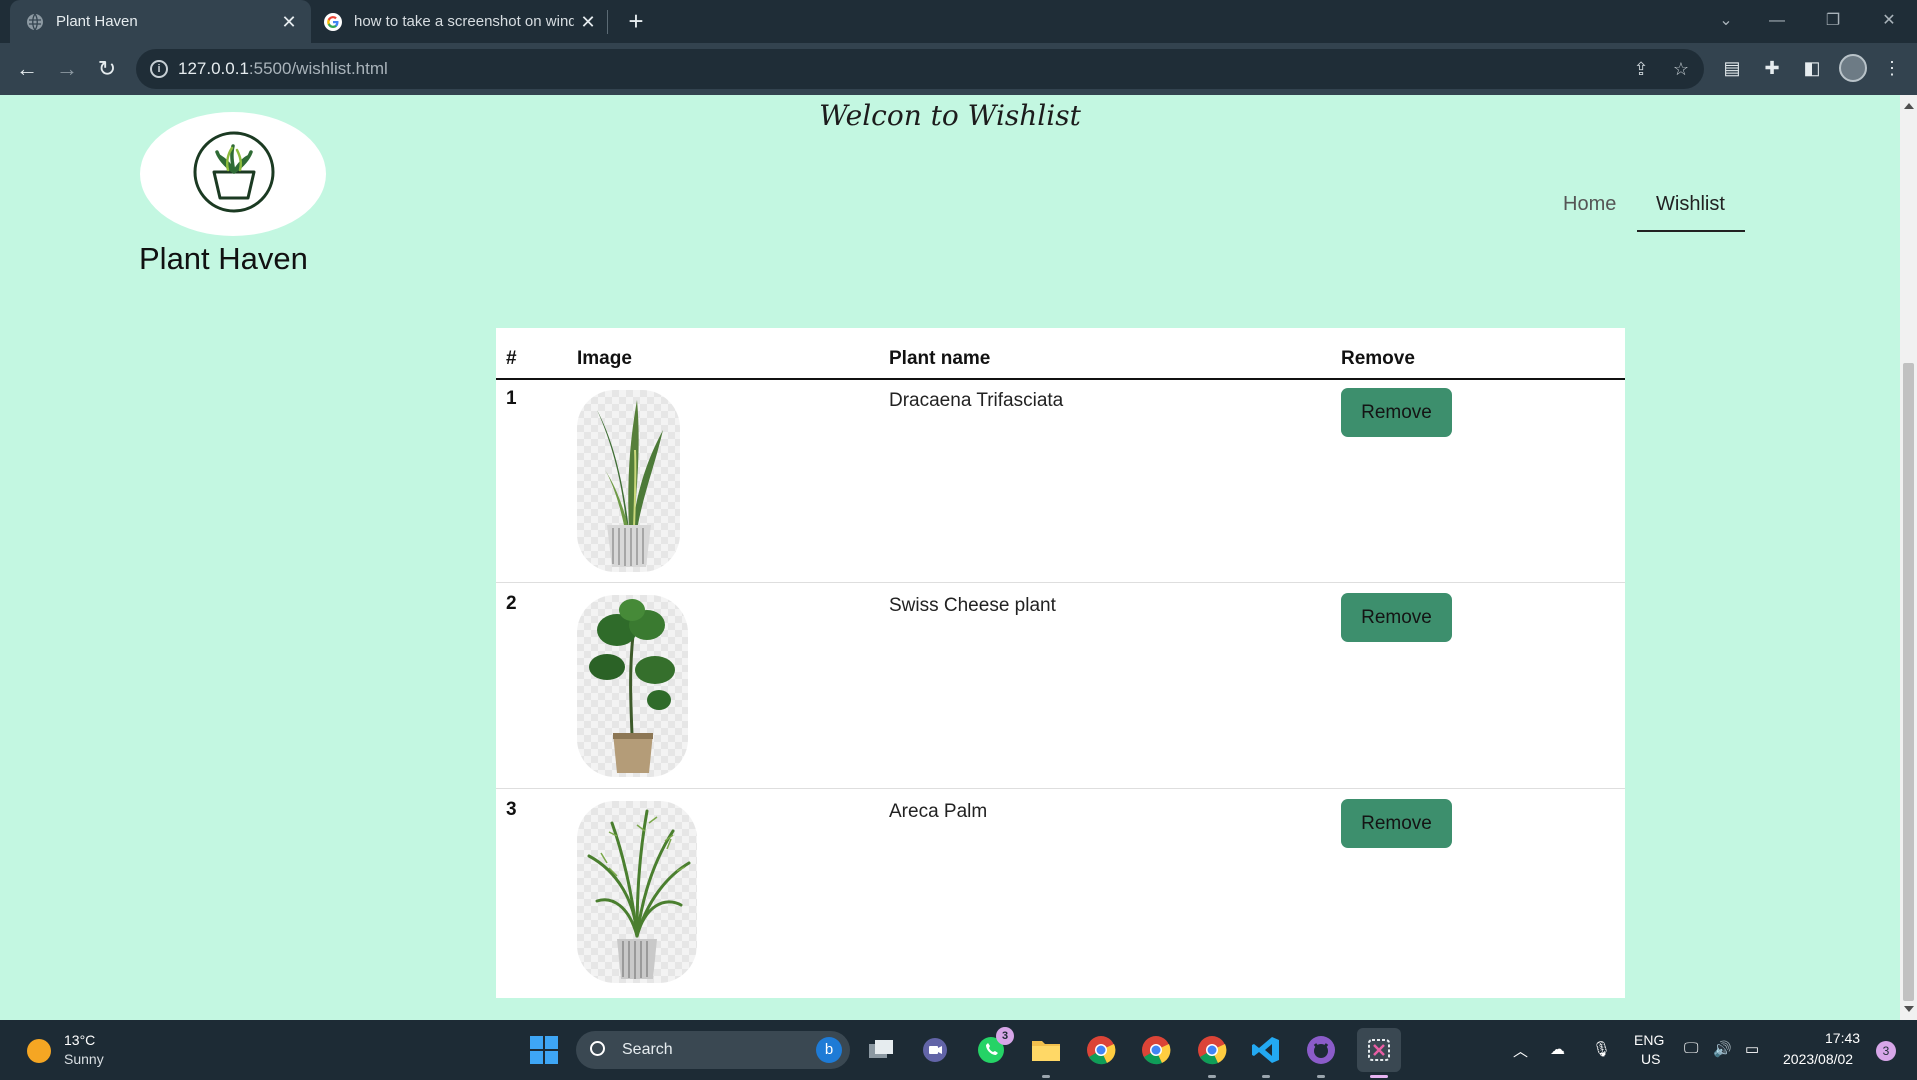  Describe the element at coordinates (333, 21) in the screenshot. I see `google-icon` at that location.